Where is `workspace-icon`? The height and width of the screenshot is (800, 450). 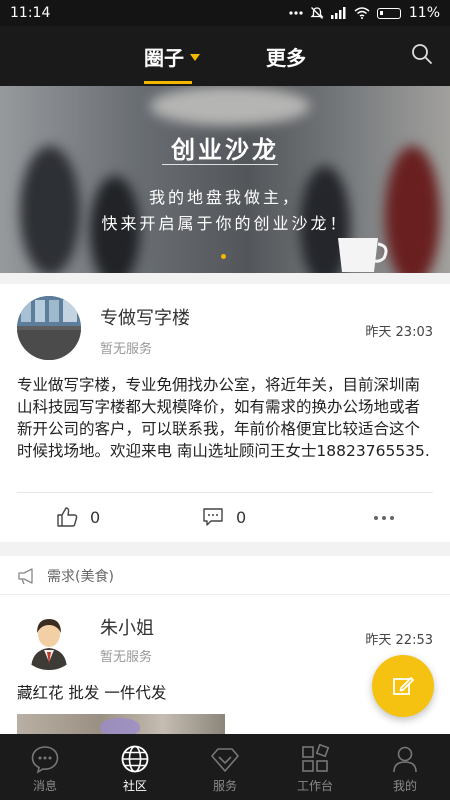 workspace-icon is located at coordinates (316, 758).